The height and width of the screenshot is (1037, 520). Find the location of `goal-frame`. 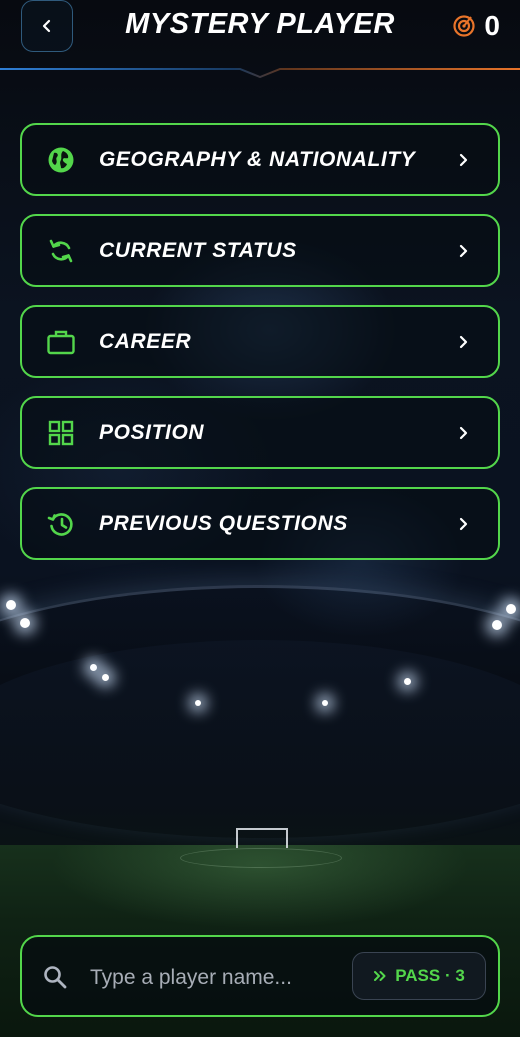

goal-frame is located at coordinates (262, 838).